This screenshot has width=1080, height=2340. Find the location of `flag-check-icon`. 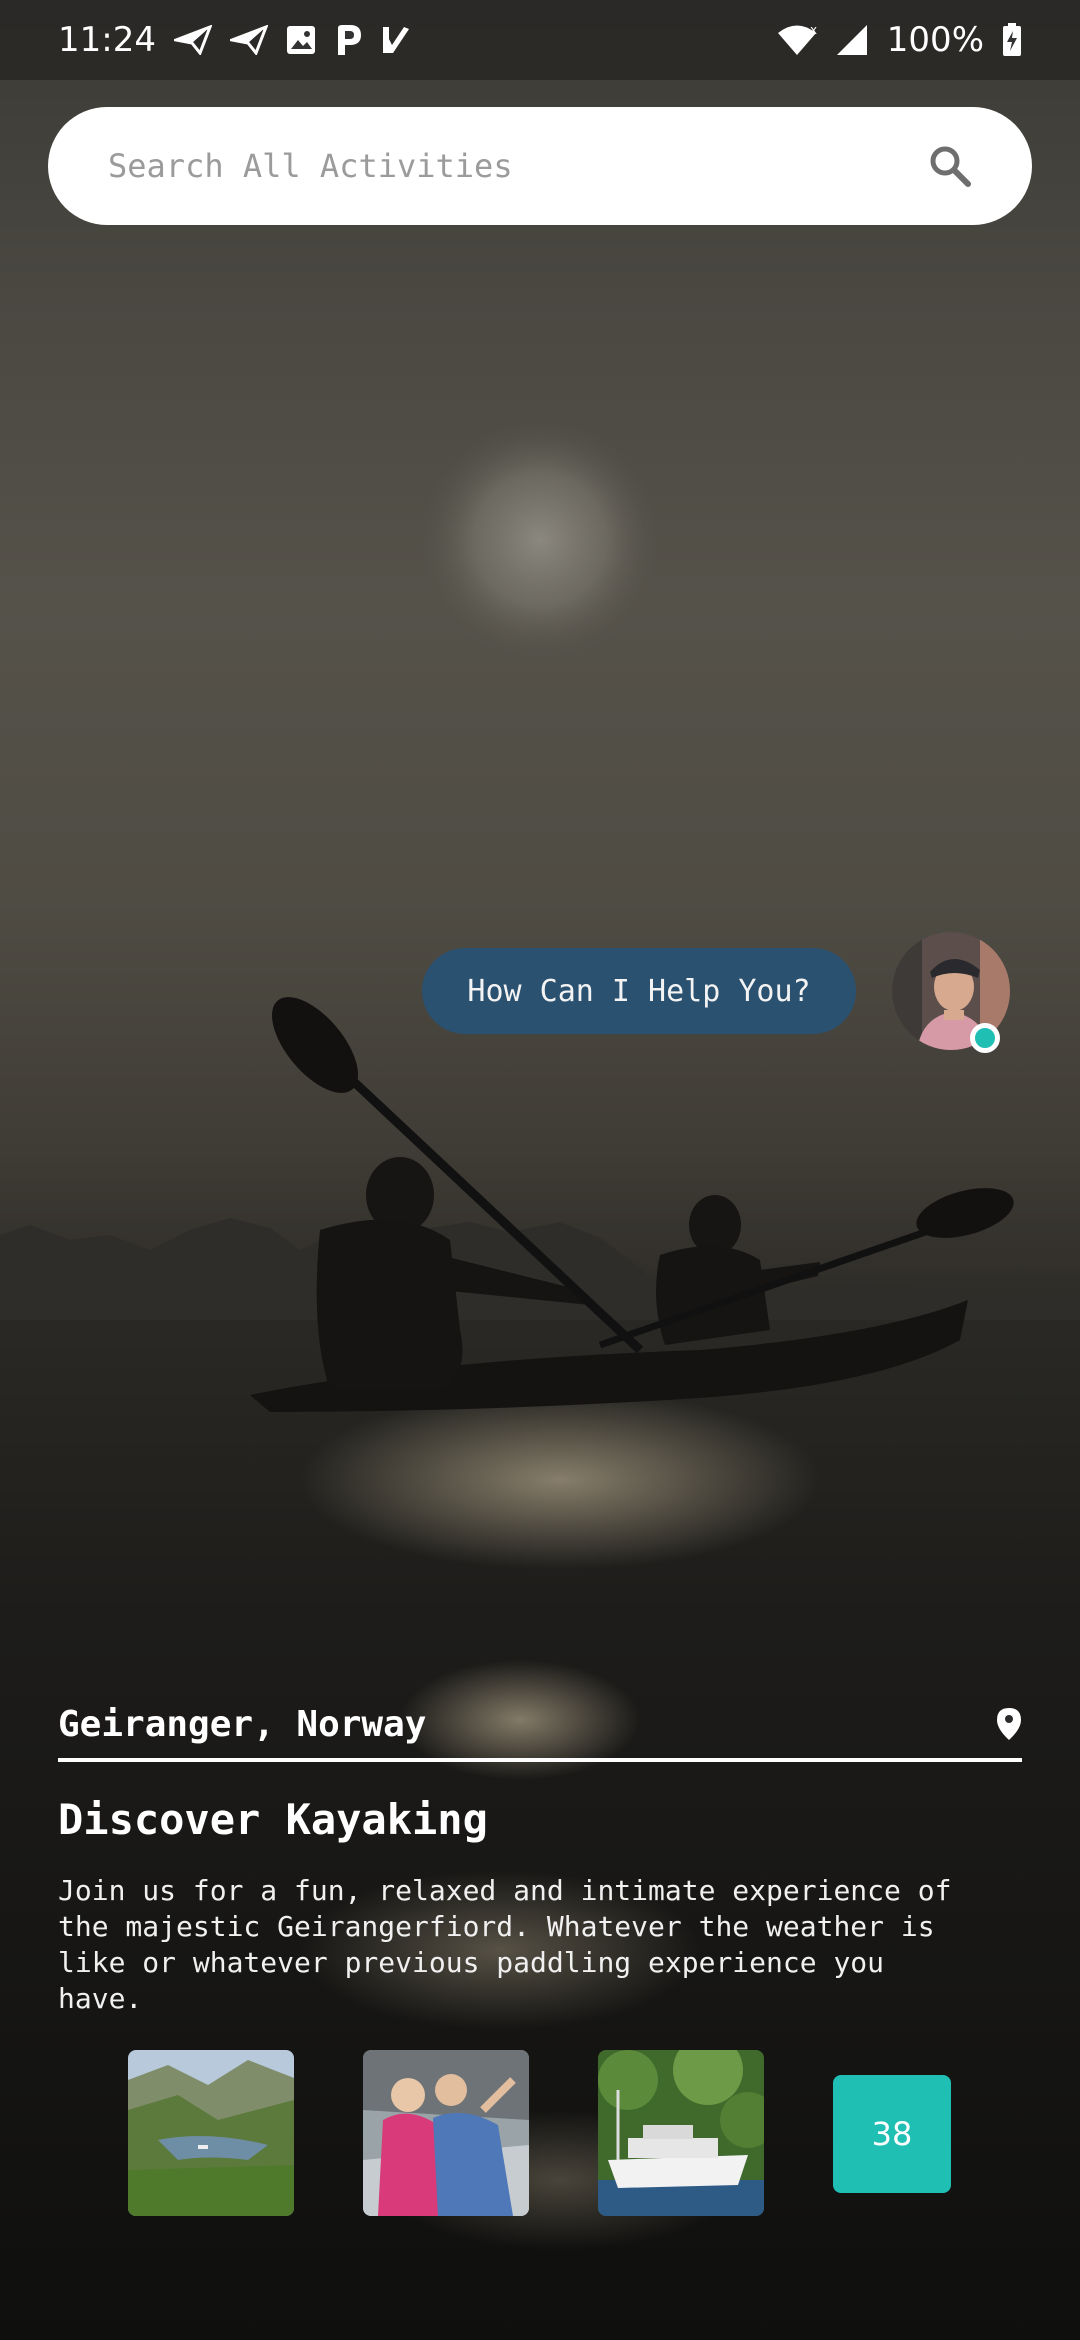

flag-check-icon is located at coordinates (396, 40).